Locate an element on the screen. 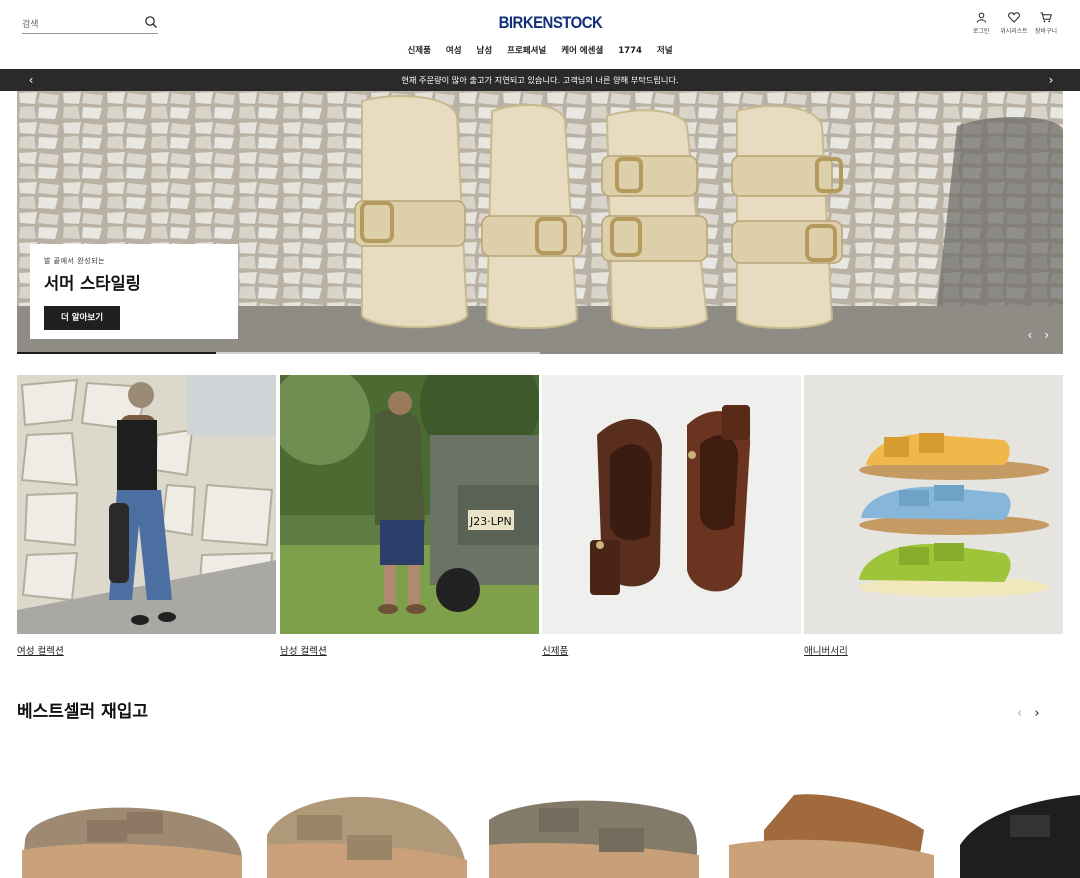 The image size is (1080, 878). nav-item-journal: 저널 is located at coordinates (665, 50).